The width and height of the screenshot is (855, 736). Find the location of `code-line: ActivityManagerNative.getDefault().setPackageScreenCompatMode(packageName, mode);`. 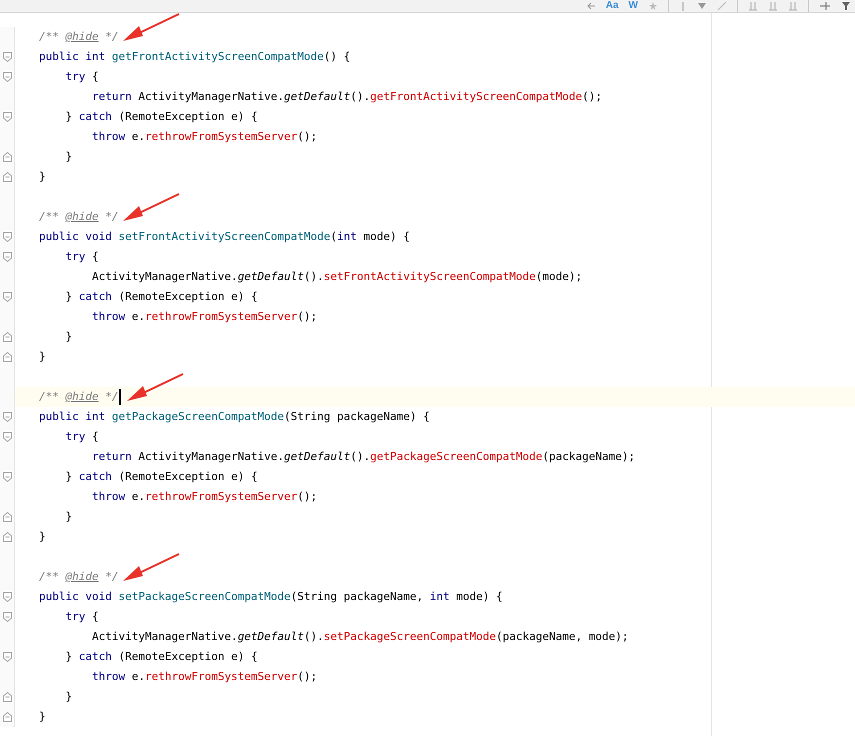

code-line: ActivityManagerNative.getDefault().setPackageScreenCompatMode(packageName, mode); is located at coordinates (359, 637).